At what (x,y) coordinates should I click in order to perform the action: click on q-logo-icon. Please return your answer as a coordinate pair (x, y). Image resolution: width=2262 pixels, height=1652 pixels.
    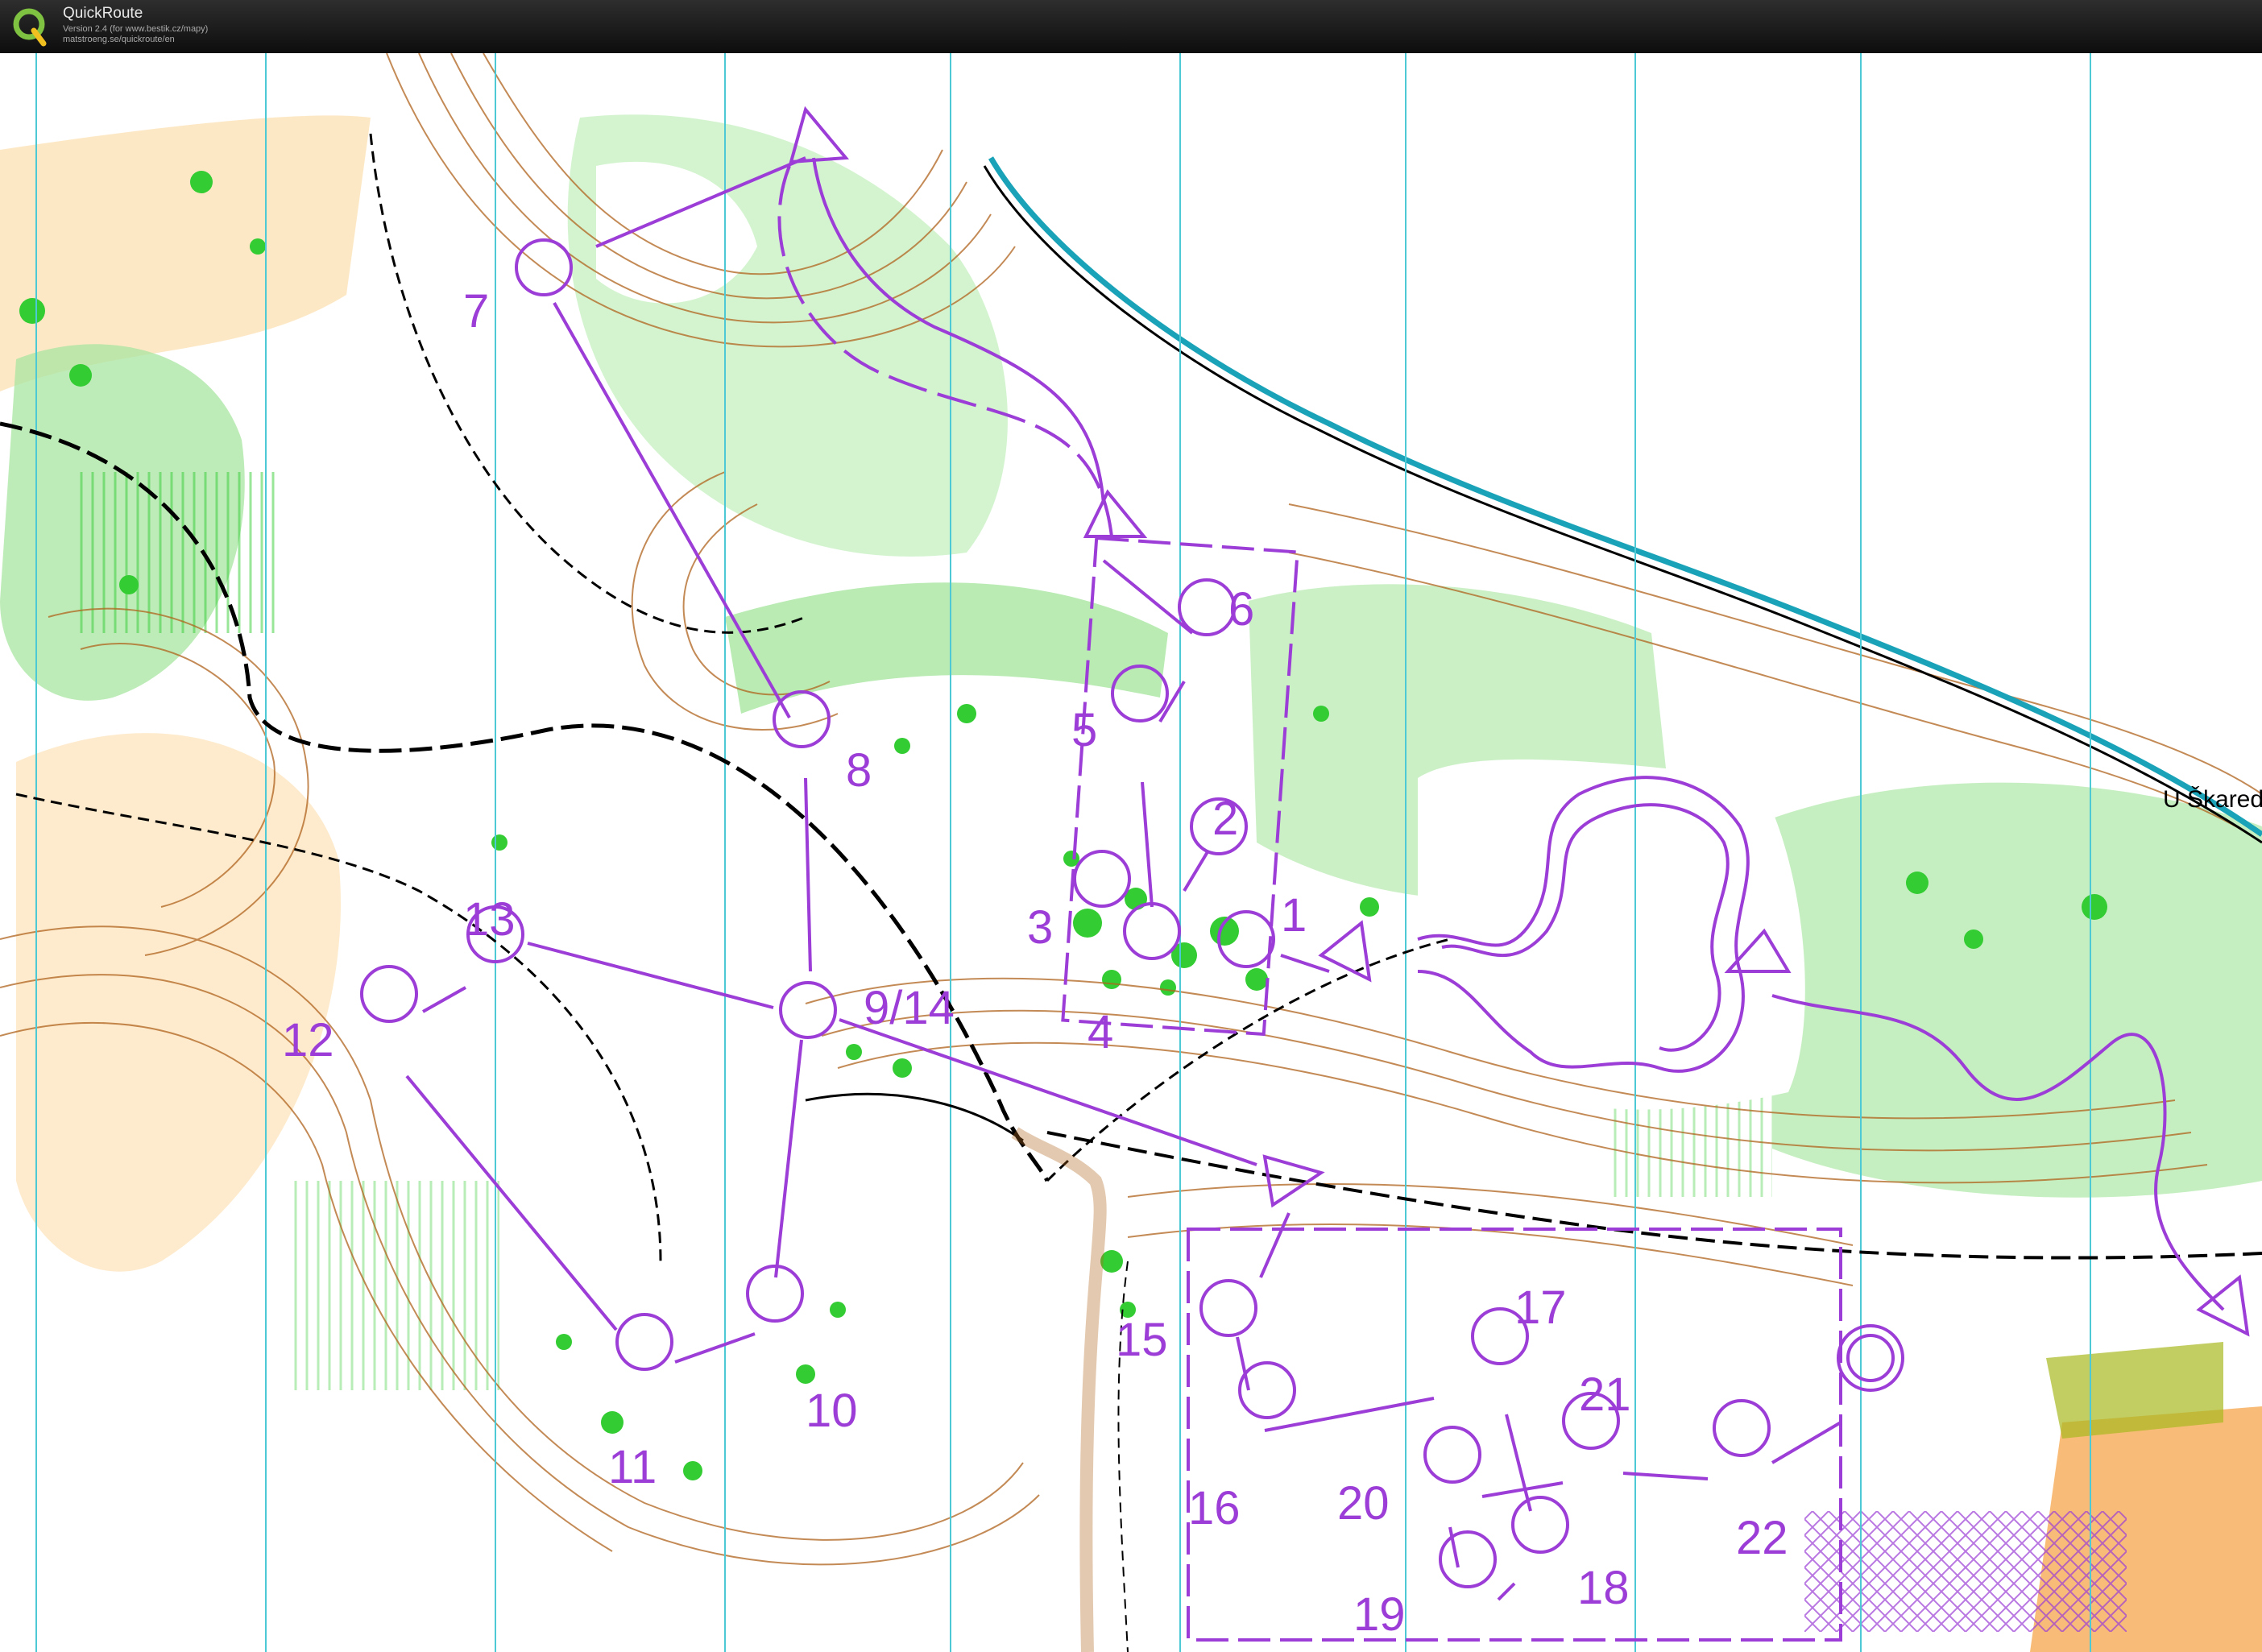
    Looking at the image, I should click on (30, 27).